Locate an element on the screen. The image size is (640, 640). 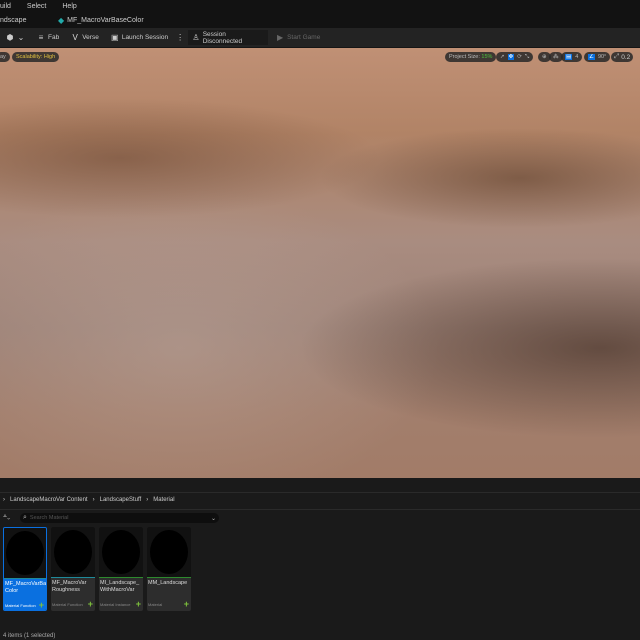
rotation-snap: ∠ 90° is located at coordinates (597, 57).